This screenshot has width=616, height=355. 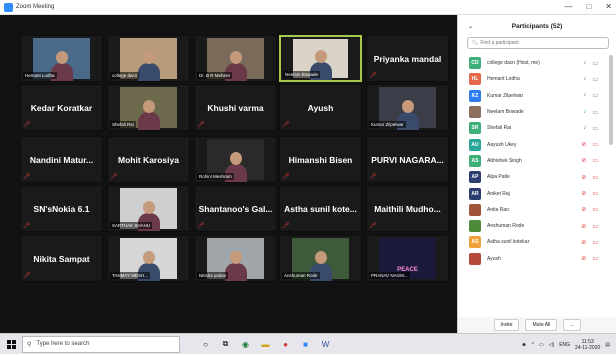 What do you see at coordinates (564, 345) in the screenshot?
I see `language-indicator: ENG` at bounding box center [564, 345].